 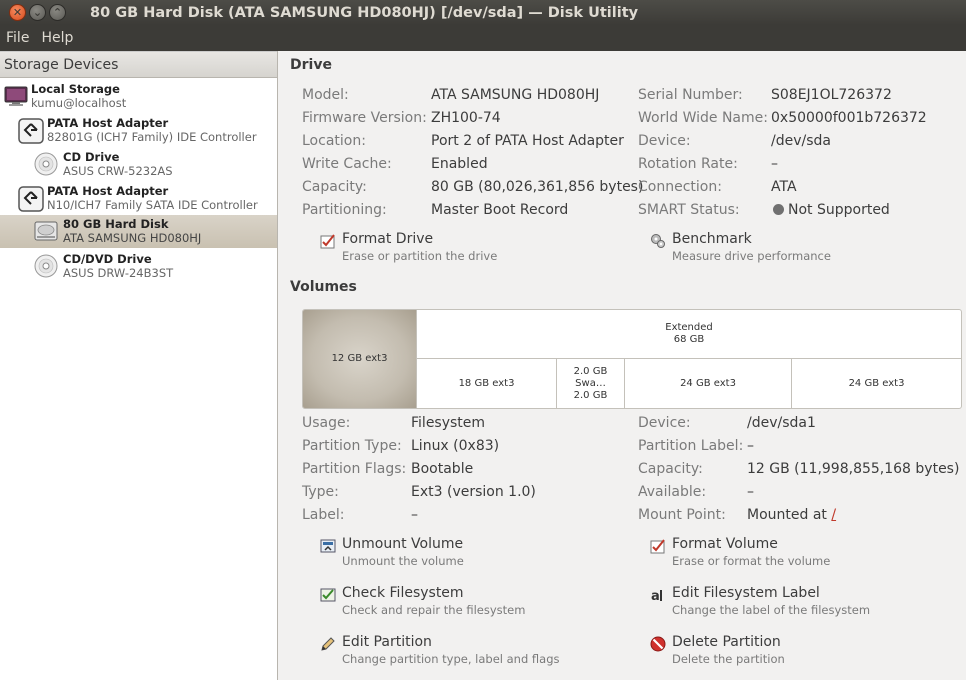 What do you see at coordinates (107, 259) in the screenshot?
I see `tree-item-name: CD/DVD Drive` at bounding box center [107, 259].